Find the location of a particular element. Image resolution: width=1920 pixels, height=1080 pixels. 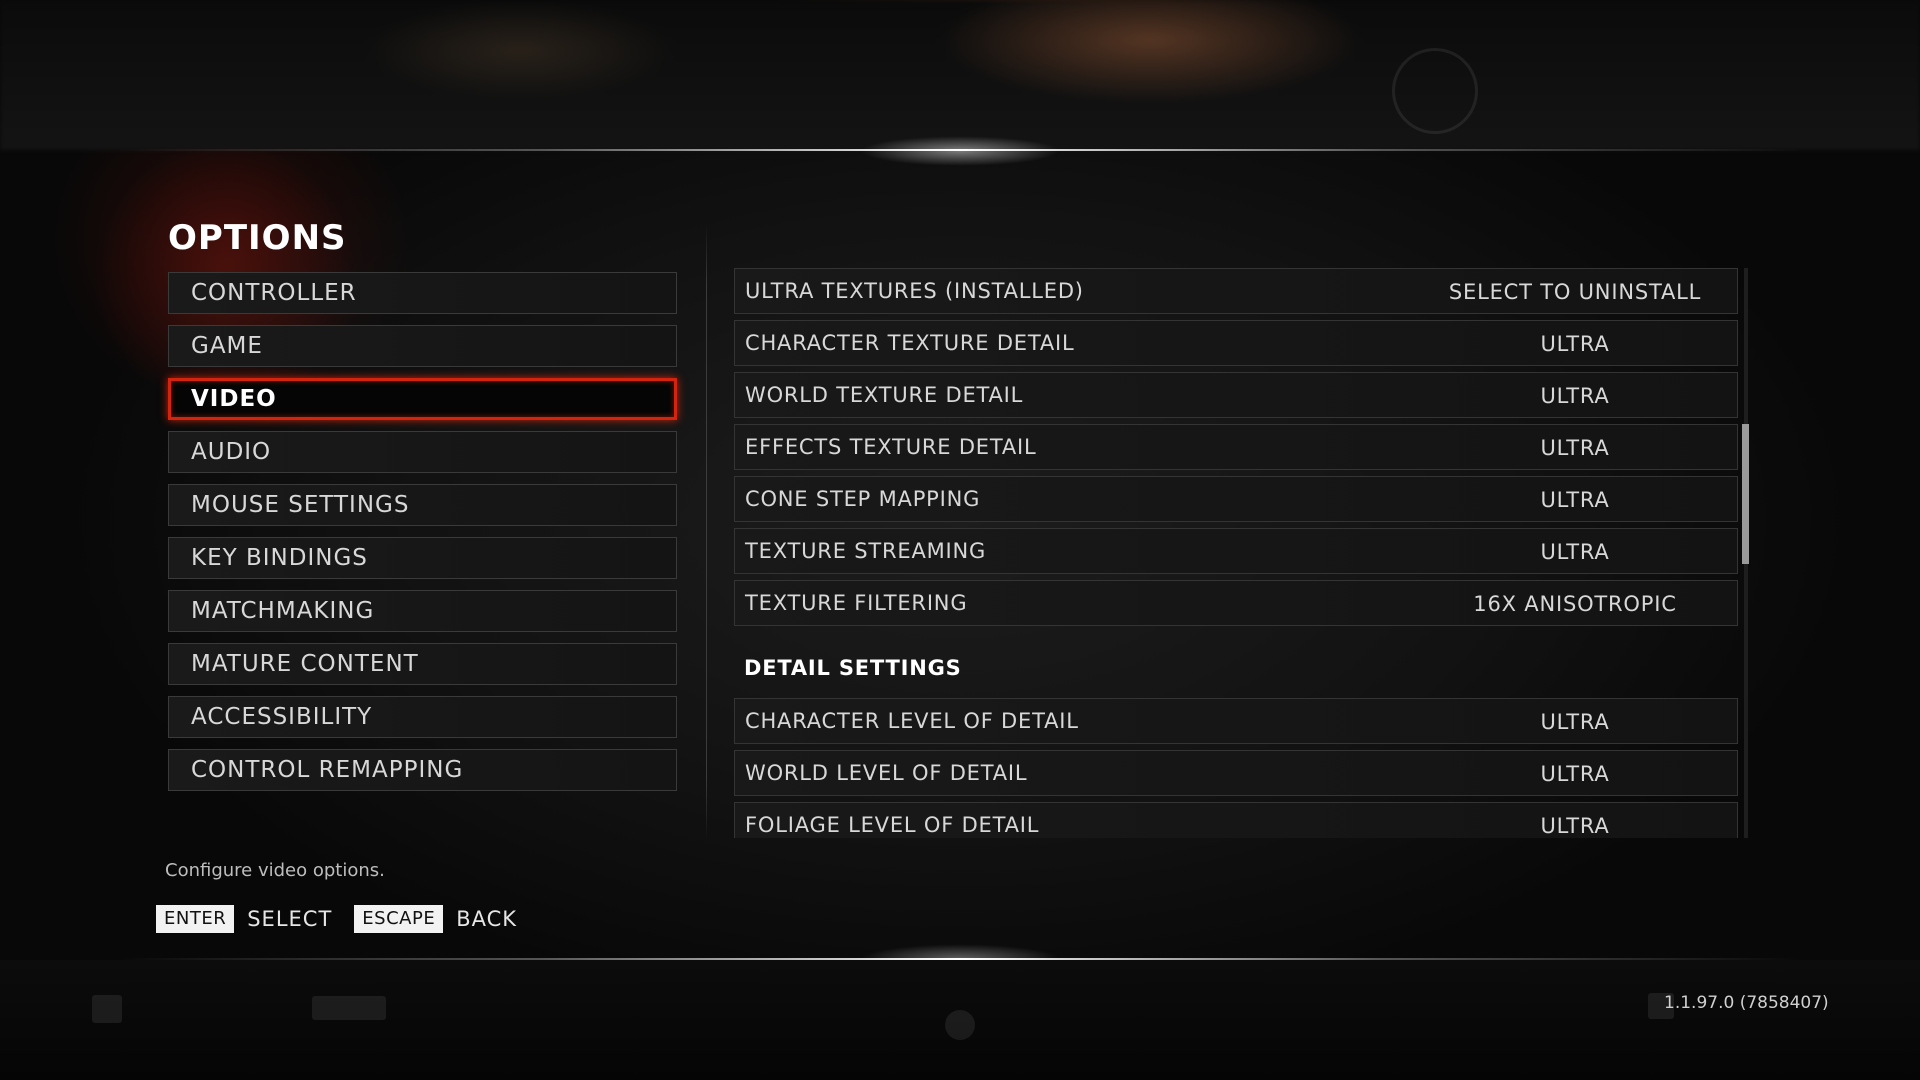

menu-item-label: MOUSE SETTINGS is located at coordinates (300, 505).